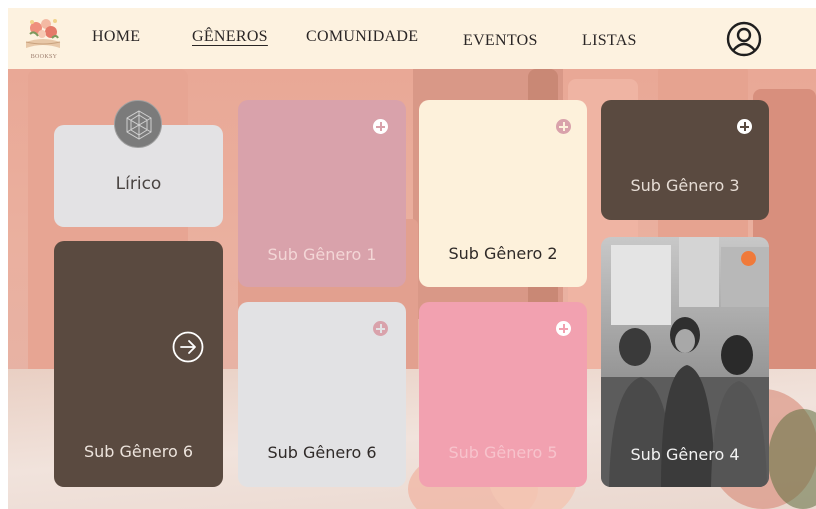 Image resolution: width=816 pixels, height=509 pixels. What do you see at coordinates (748, 258) in the screenshot?
I see `minus-circle-icon` at bounding box center [748, 258].